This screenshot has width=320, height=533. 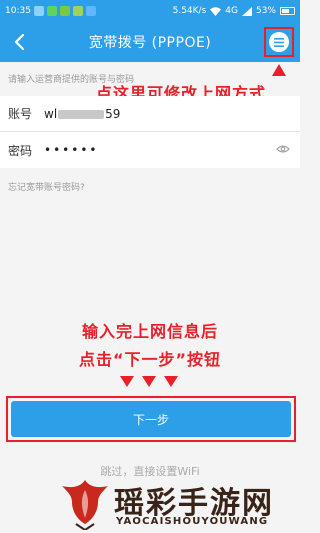 I want to click on wechat-icon, so click(x=51, y=11).